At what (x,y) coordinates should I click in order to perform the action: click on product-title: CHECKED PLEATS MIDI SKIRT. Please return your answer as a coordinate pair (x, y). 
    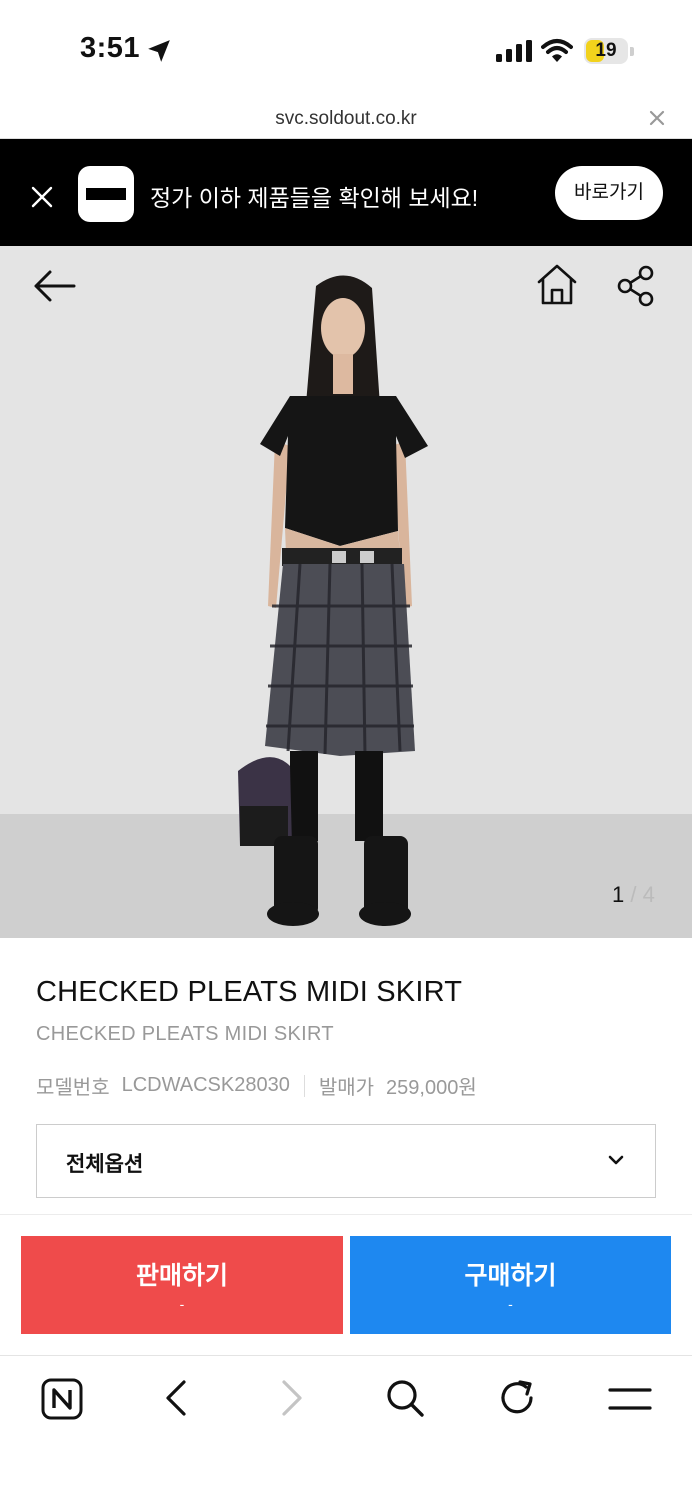
    Looking at the image, I should click on (249, 992).